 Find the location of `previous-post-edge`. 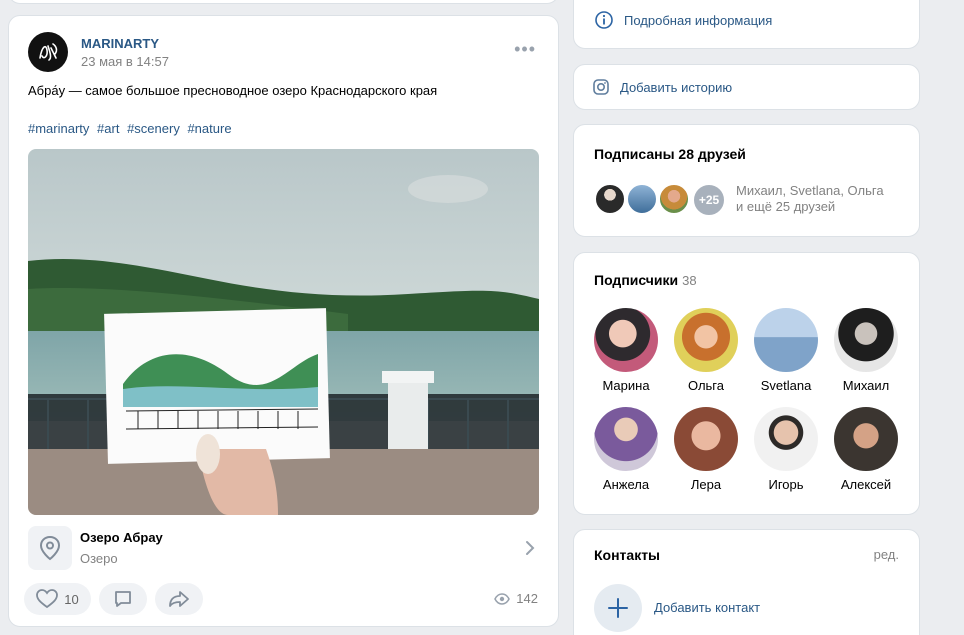

previous-post-edge is located at coordinates (283, 2).